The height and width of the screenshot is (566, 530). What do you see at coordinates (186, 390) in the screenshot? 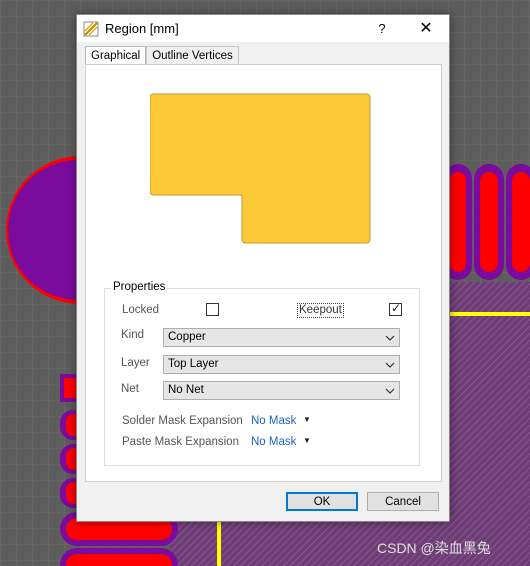
I see `net-value: No Net` at bounding box center [186, 390].